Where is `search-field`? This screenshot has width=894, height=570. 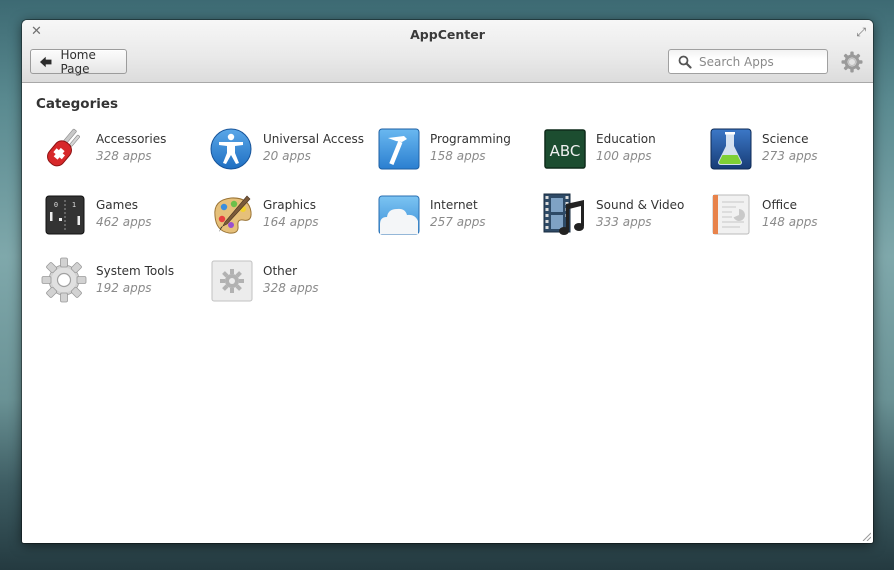
search-field is located at coordinates (748, 61).